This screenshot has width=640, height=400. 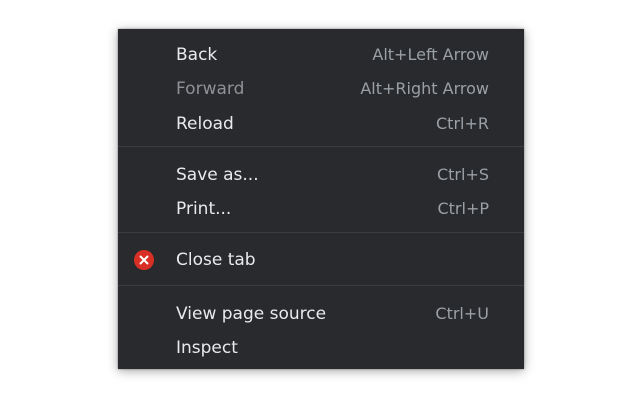 What do you see at coordinates (462, 174) in the screenshot?
I see `menu-item-shortcut: Ctrl+S` at bounding box center [462, 174].